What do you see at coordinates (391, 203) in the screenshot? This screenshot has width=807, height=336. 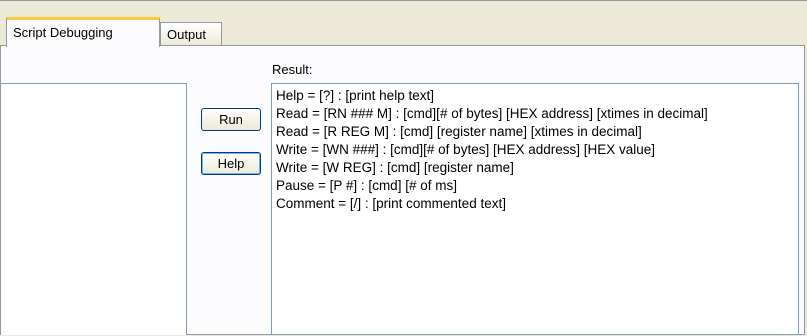 I see `result-line: Comment = [/] : [print commented text]` at bounding box center [391, 203].